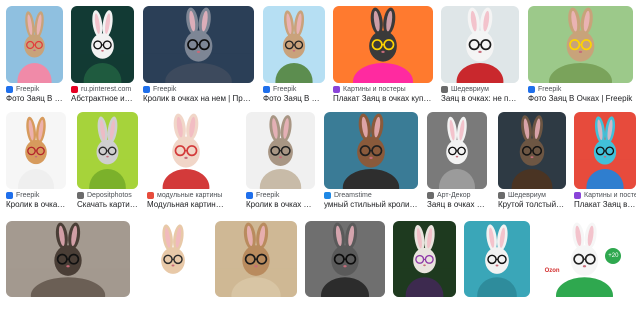 This screenshot has width=640, height=319. I want to click on result-title: Заяц в очках 40*50, so click(457, 205).